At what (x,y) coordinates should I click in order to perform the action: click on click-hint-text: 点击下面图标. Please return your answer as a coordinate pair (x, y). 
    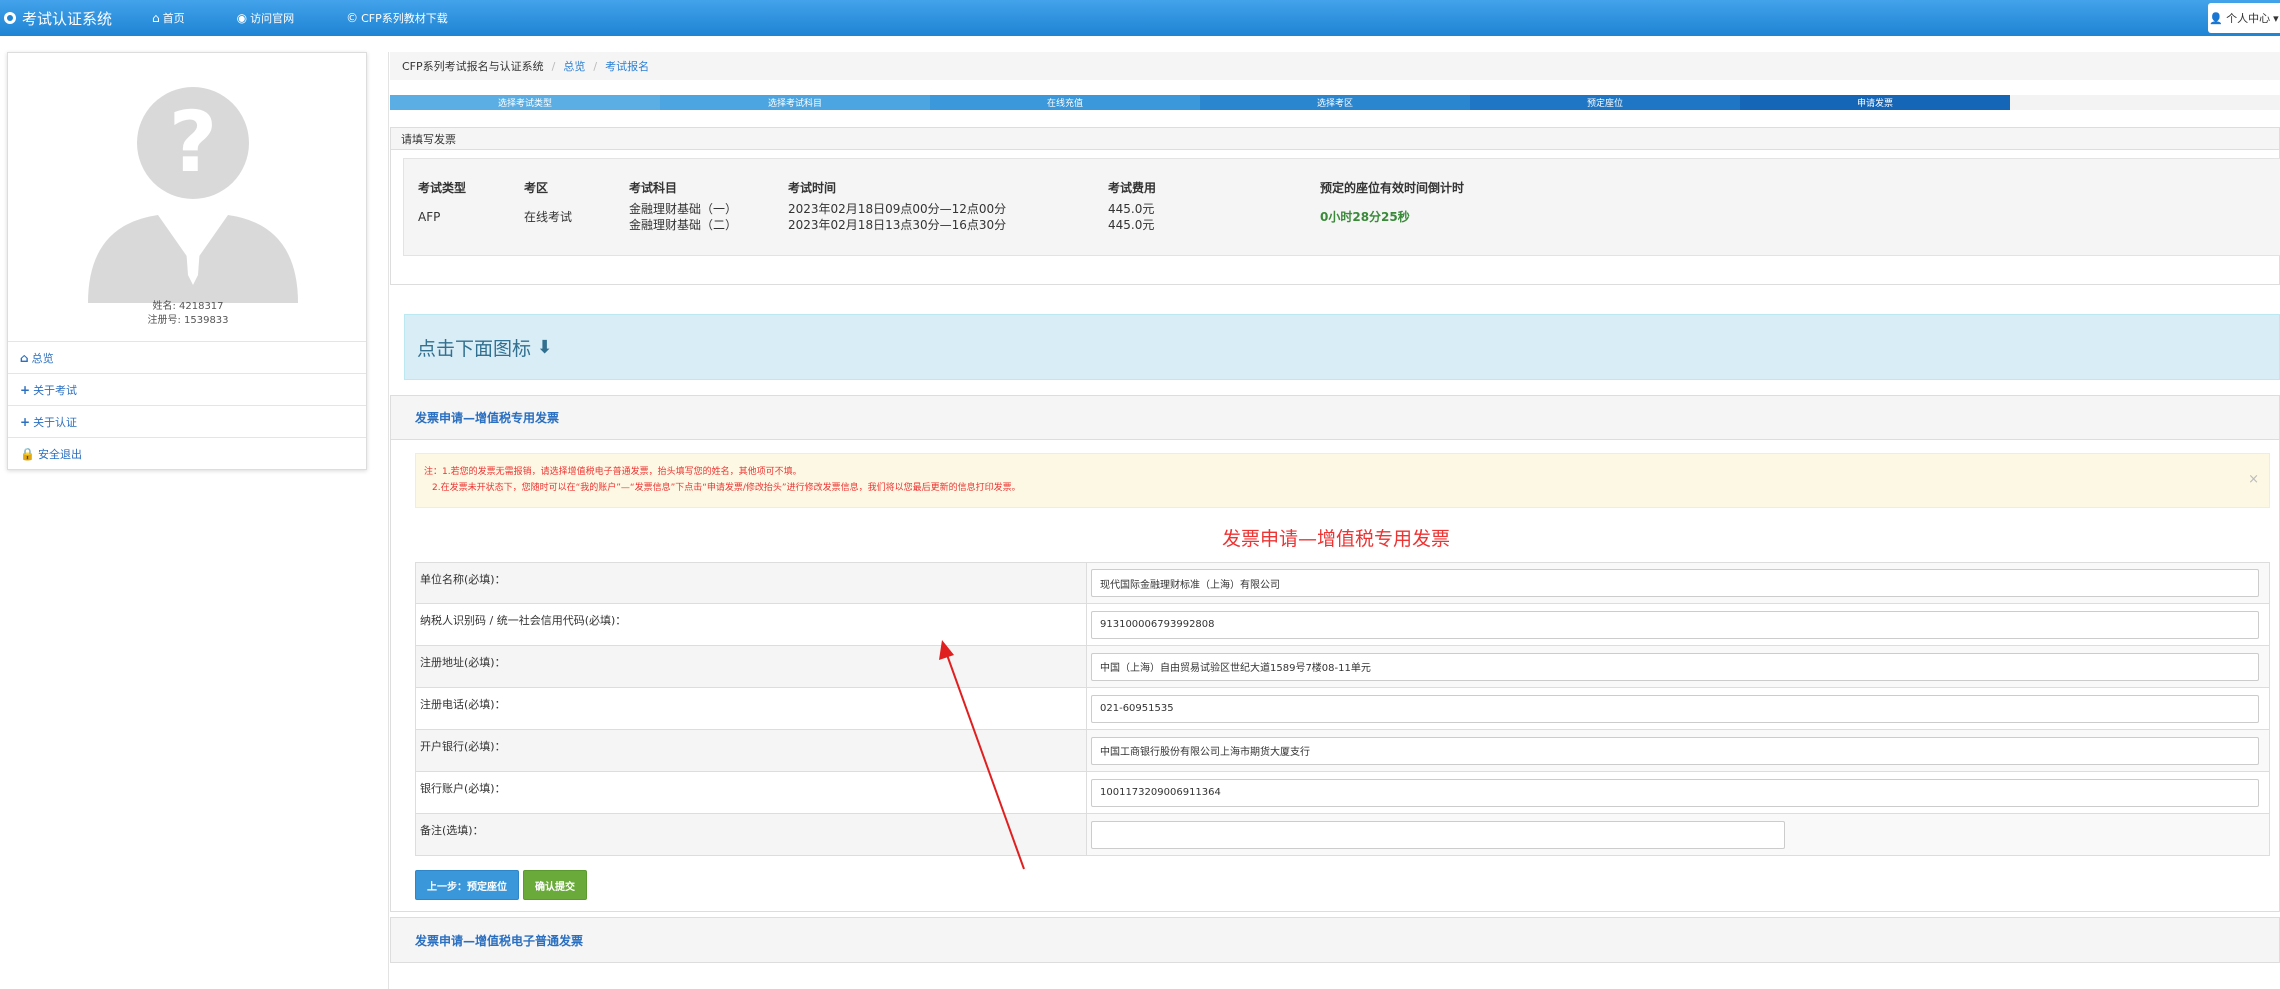
    Looking at the image, I should click on (474, 348).